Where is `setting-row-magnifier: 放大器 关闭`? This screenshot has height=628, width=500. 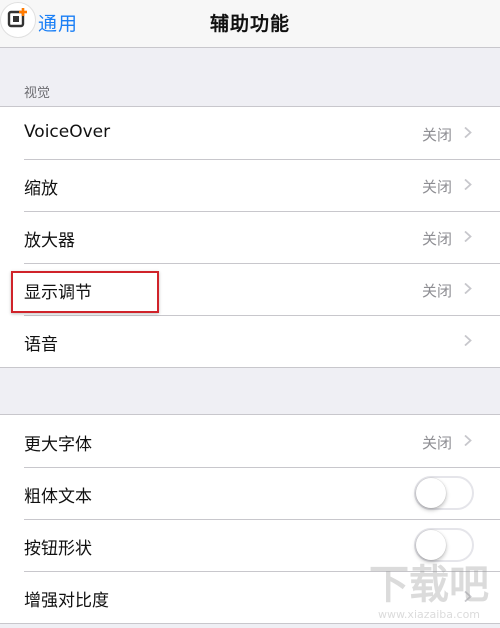
setting-row-magnifier: 放大器 关闭 is located at coordinates (250, 237).